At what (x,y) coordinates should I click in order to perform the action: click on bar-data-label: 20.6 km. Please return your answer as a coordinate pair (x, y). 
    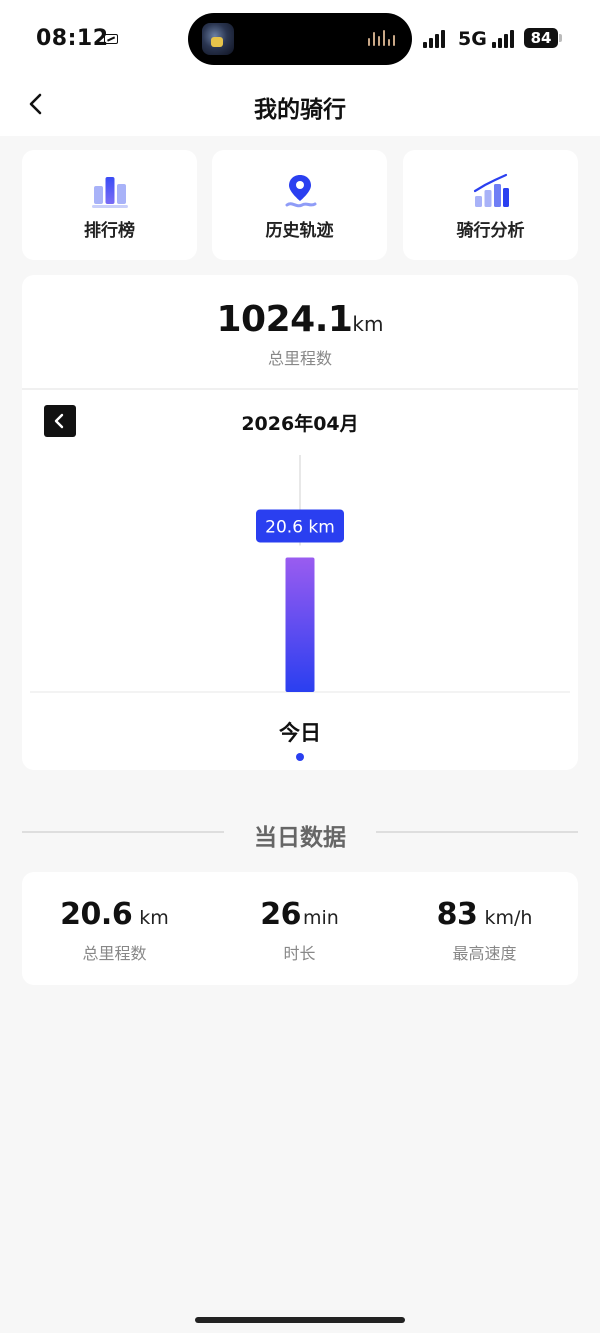
    Looking at the image, I should click on (300, 527).